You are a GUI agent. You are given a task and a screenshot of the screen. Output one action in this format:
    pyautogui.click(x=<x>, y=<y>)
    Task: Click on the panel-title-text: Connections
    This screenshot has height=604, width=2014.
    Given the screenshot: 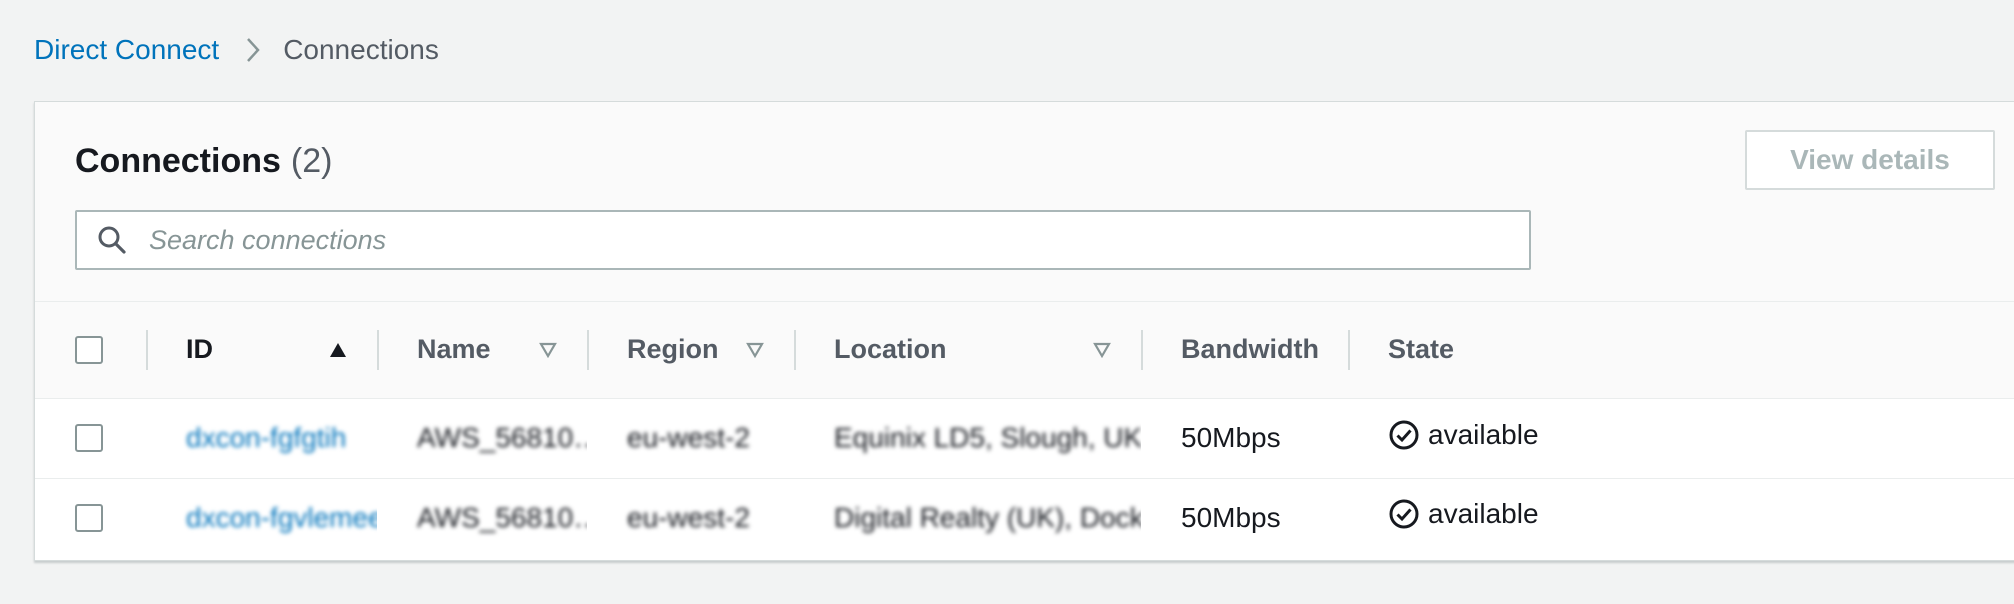 What is the action you would take?
    pyautogui.click(x=178, y=161)
    